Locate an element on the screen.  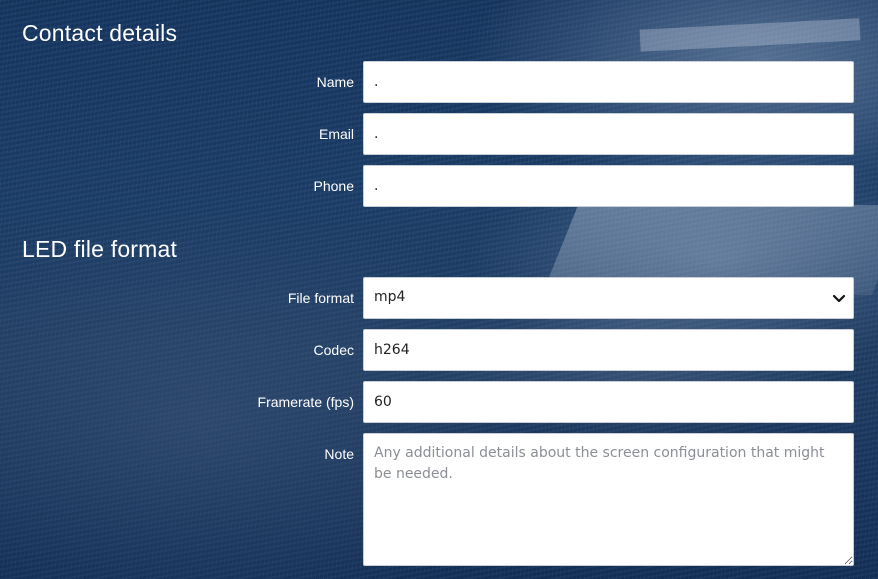
name-label: Name is located at coordinates (335, 82).